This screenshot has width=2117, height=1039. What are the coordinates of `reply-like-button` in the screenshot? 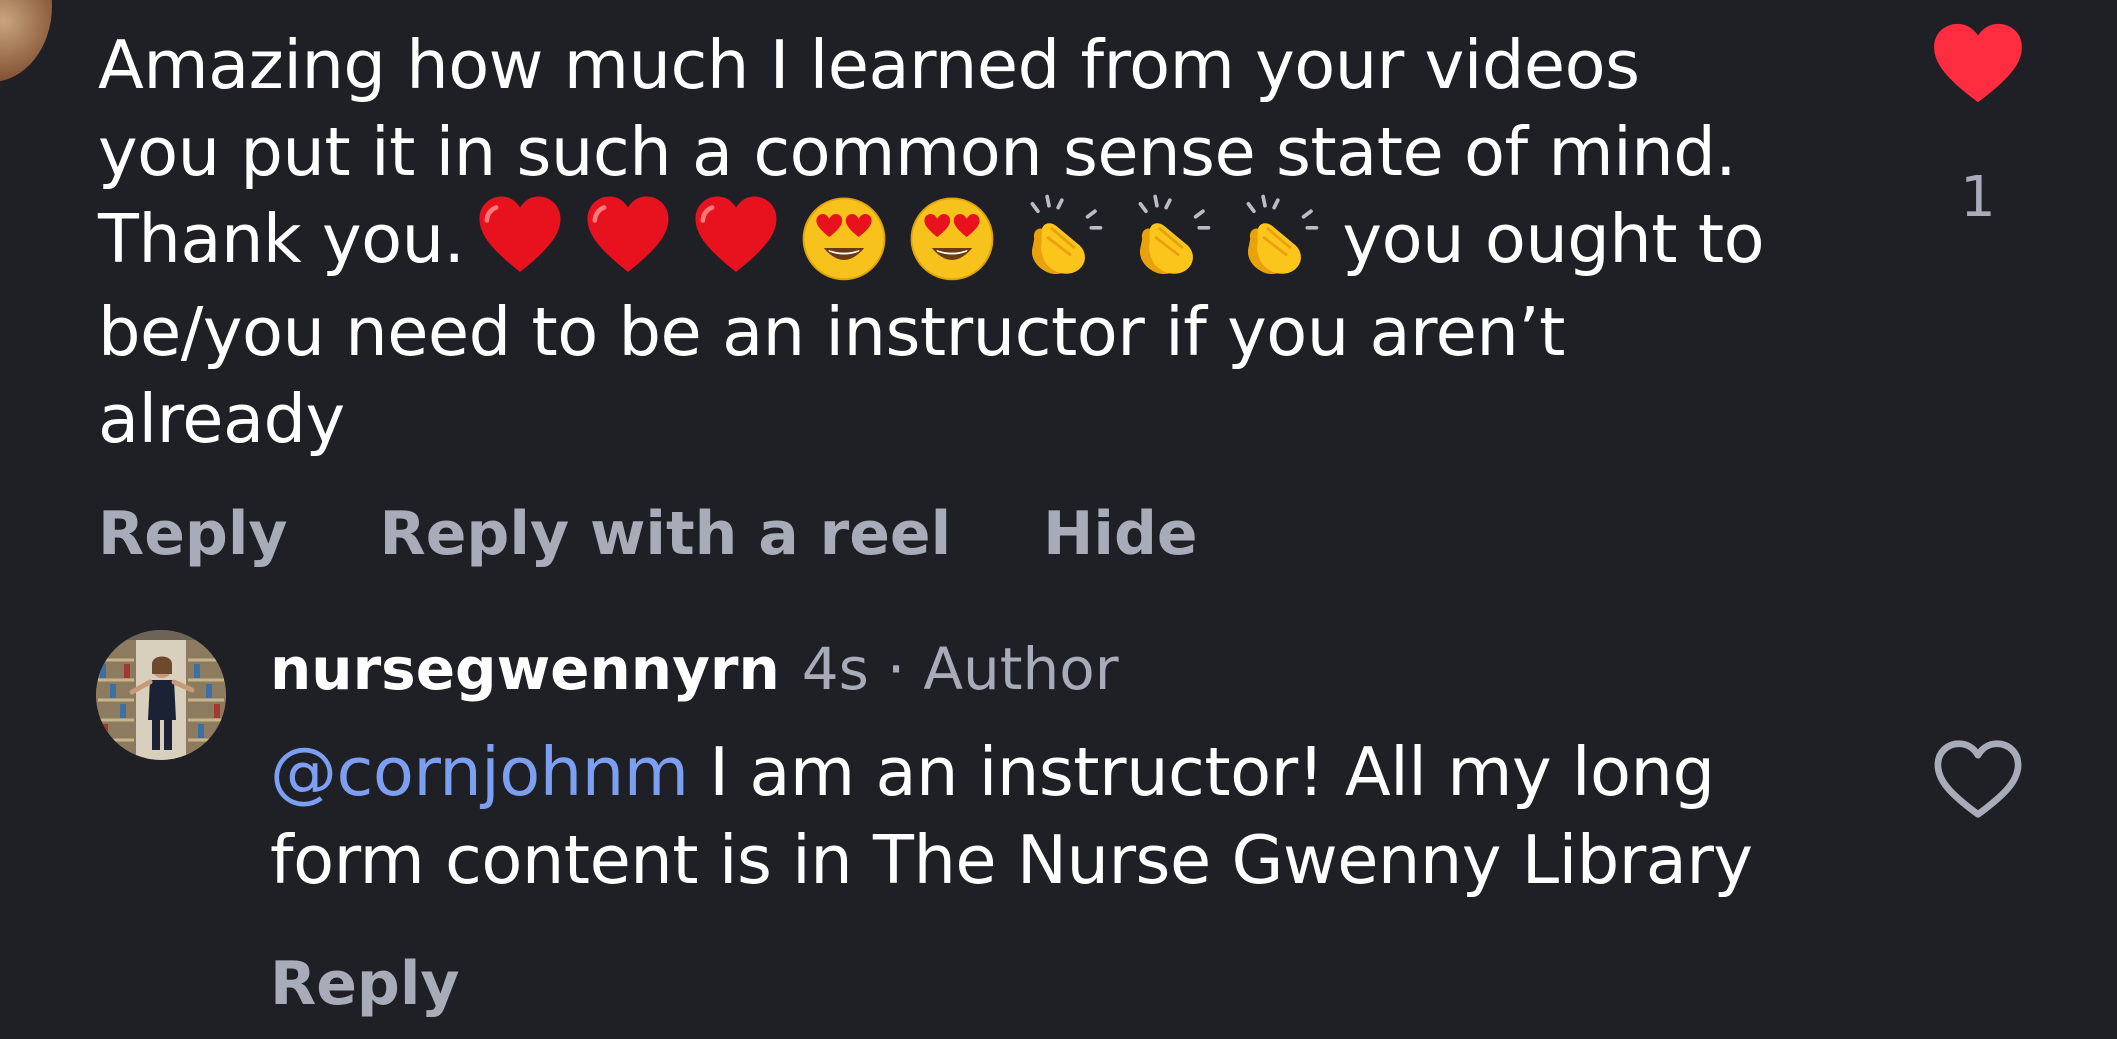 It's located at (1978, 780).